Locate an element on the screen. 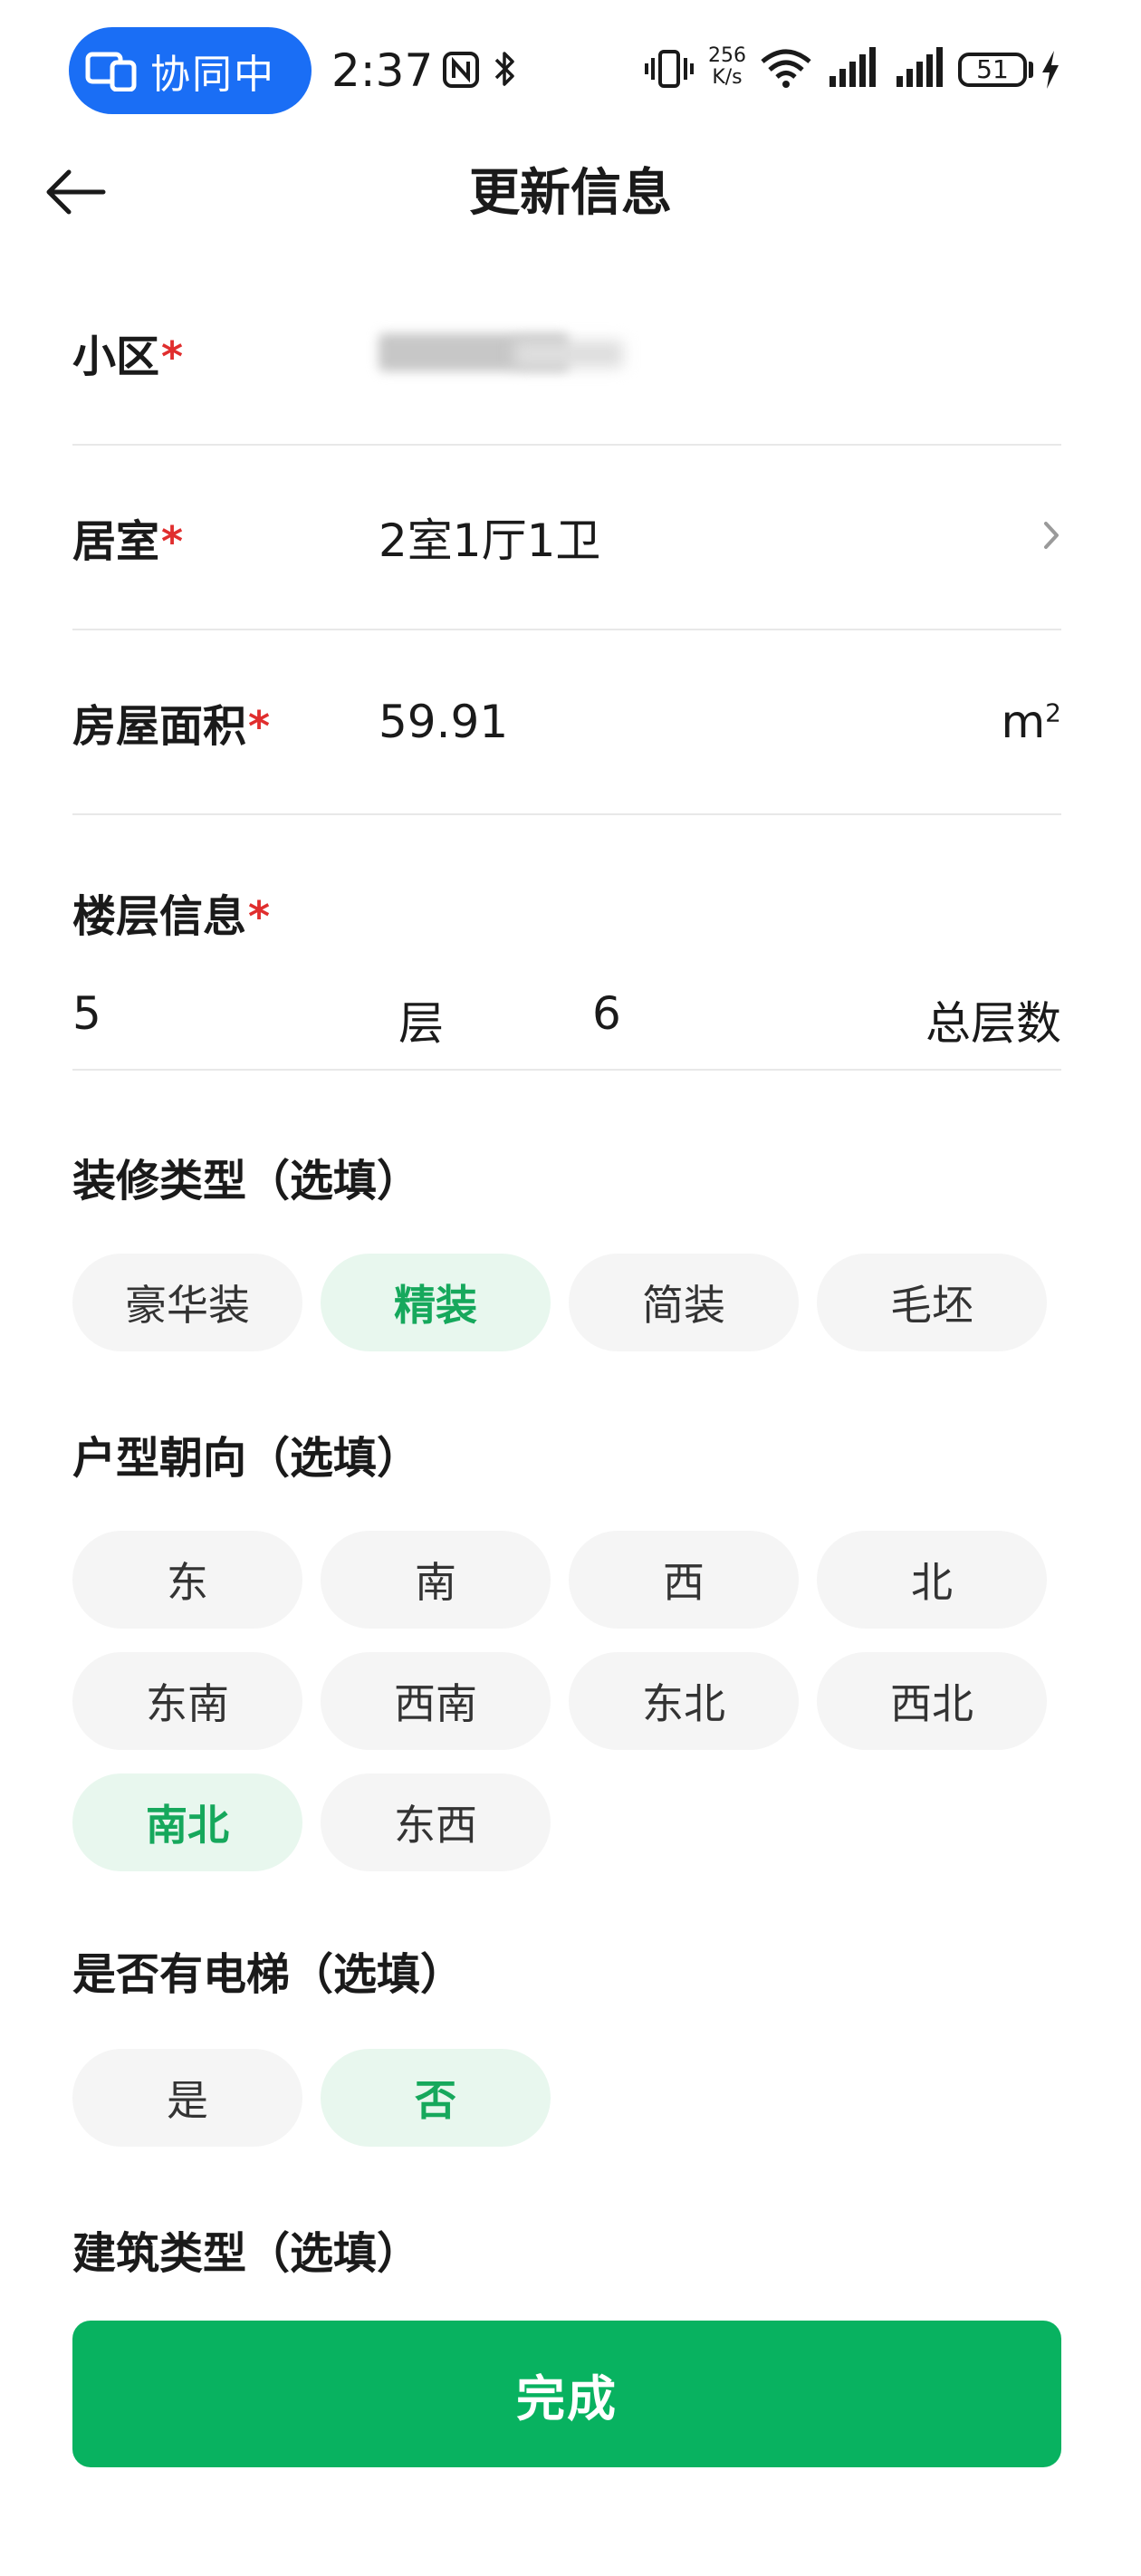 This screenshot has height=2576, width=1141. done-button: 完成 is located at coordinates (566, 2394).